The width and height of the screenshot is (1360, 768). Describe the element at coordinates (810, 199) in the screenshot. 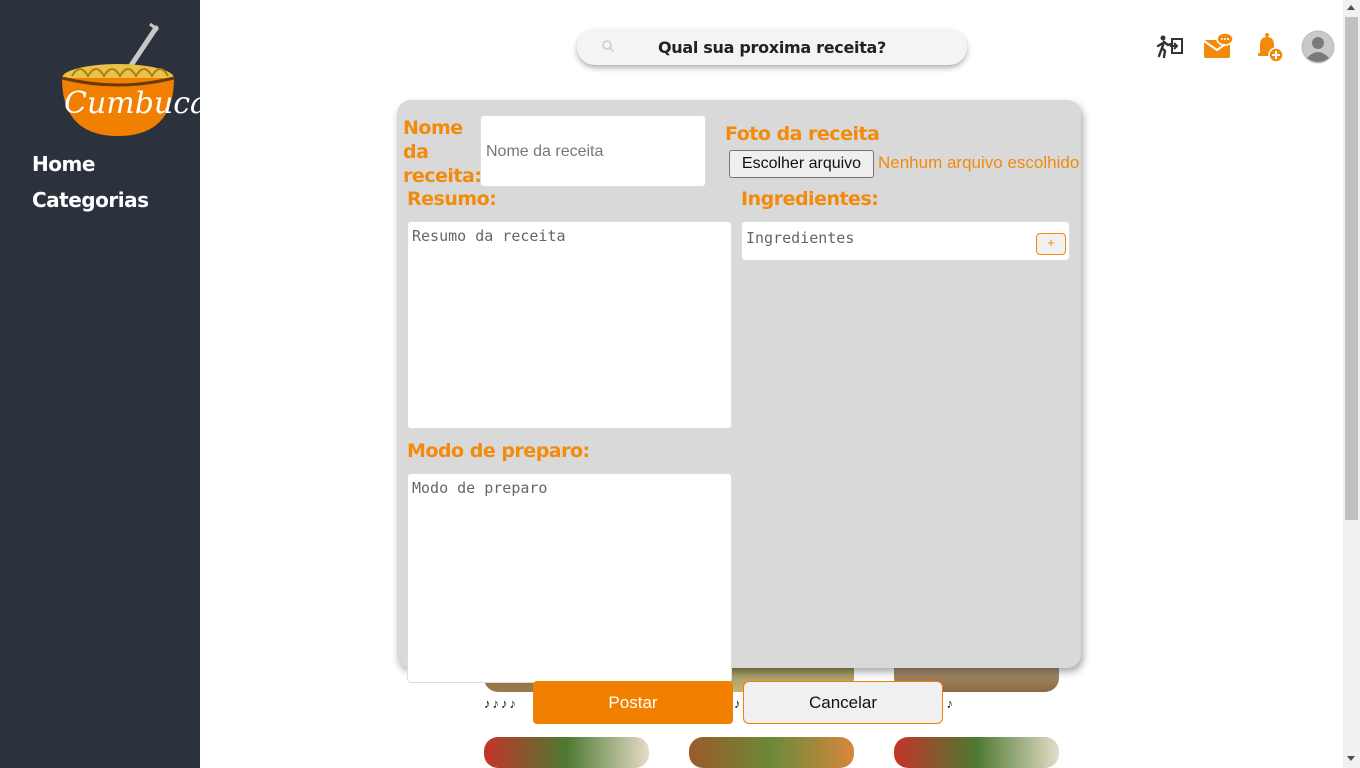

I see `ingredients-label: Ingredientes:` at that location.